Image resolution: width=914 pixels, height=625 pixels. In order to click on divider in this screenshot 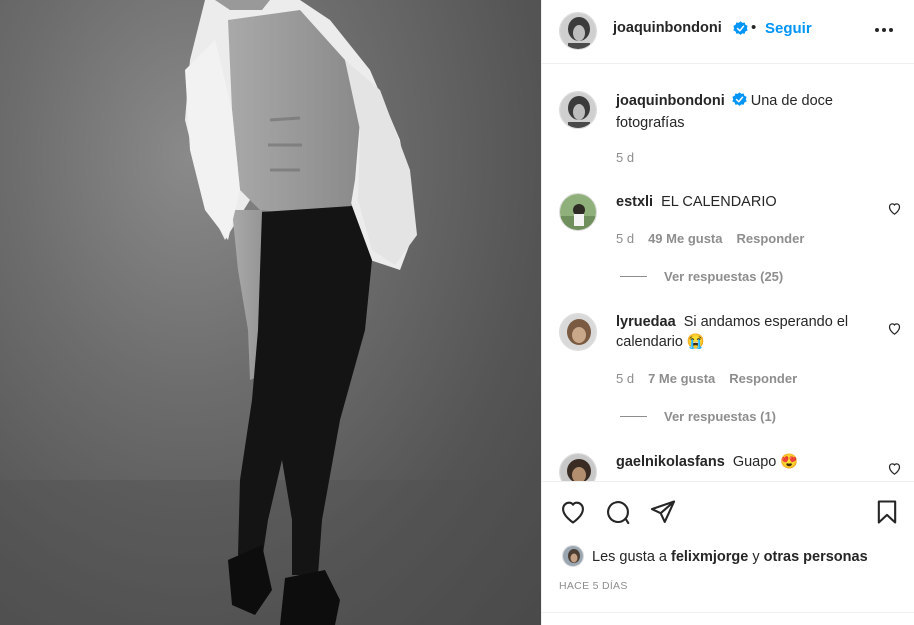, I will do `click(728, 612)`.